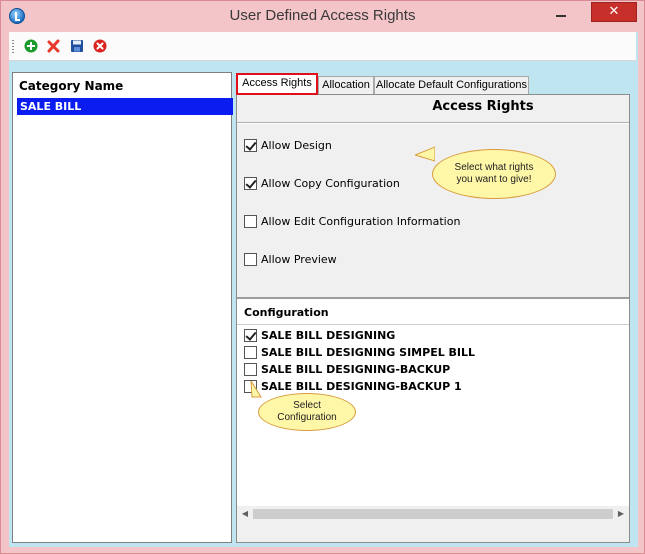  I want to click on allow-edit-configuration-information-label: Allow Edit Configuration Information, so click(361, 221).